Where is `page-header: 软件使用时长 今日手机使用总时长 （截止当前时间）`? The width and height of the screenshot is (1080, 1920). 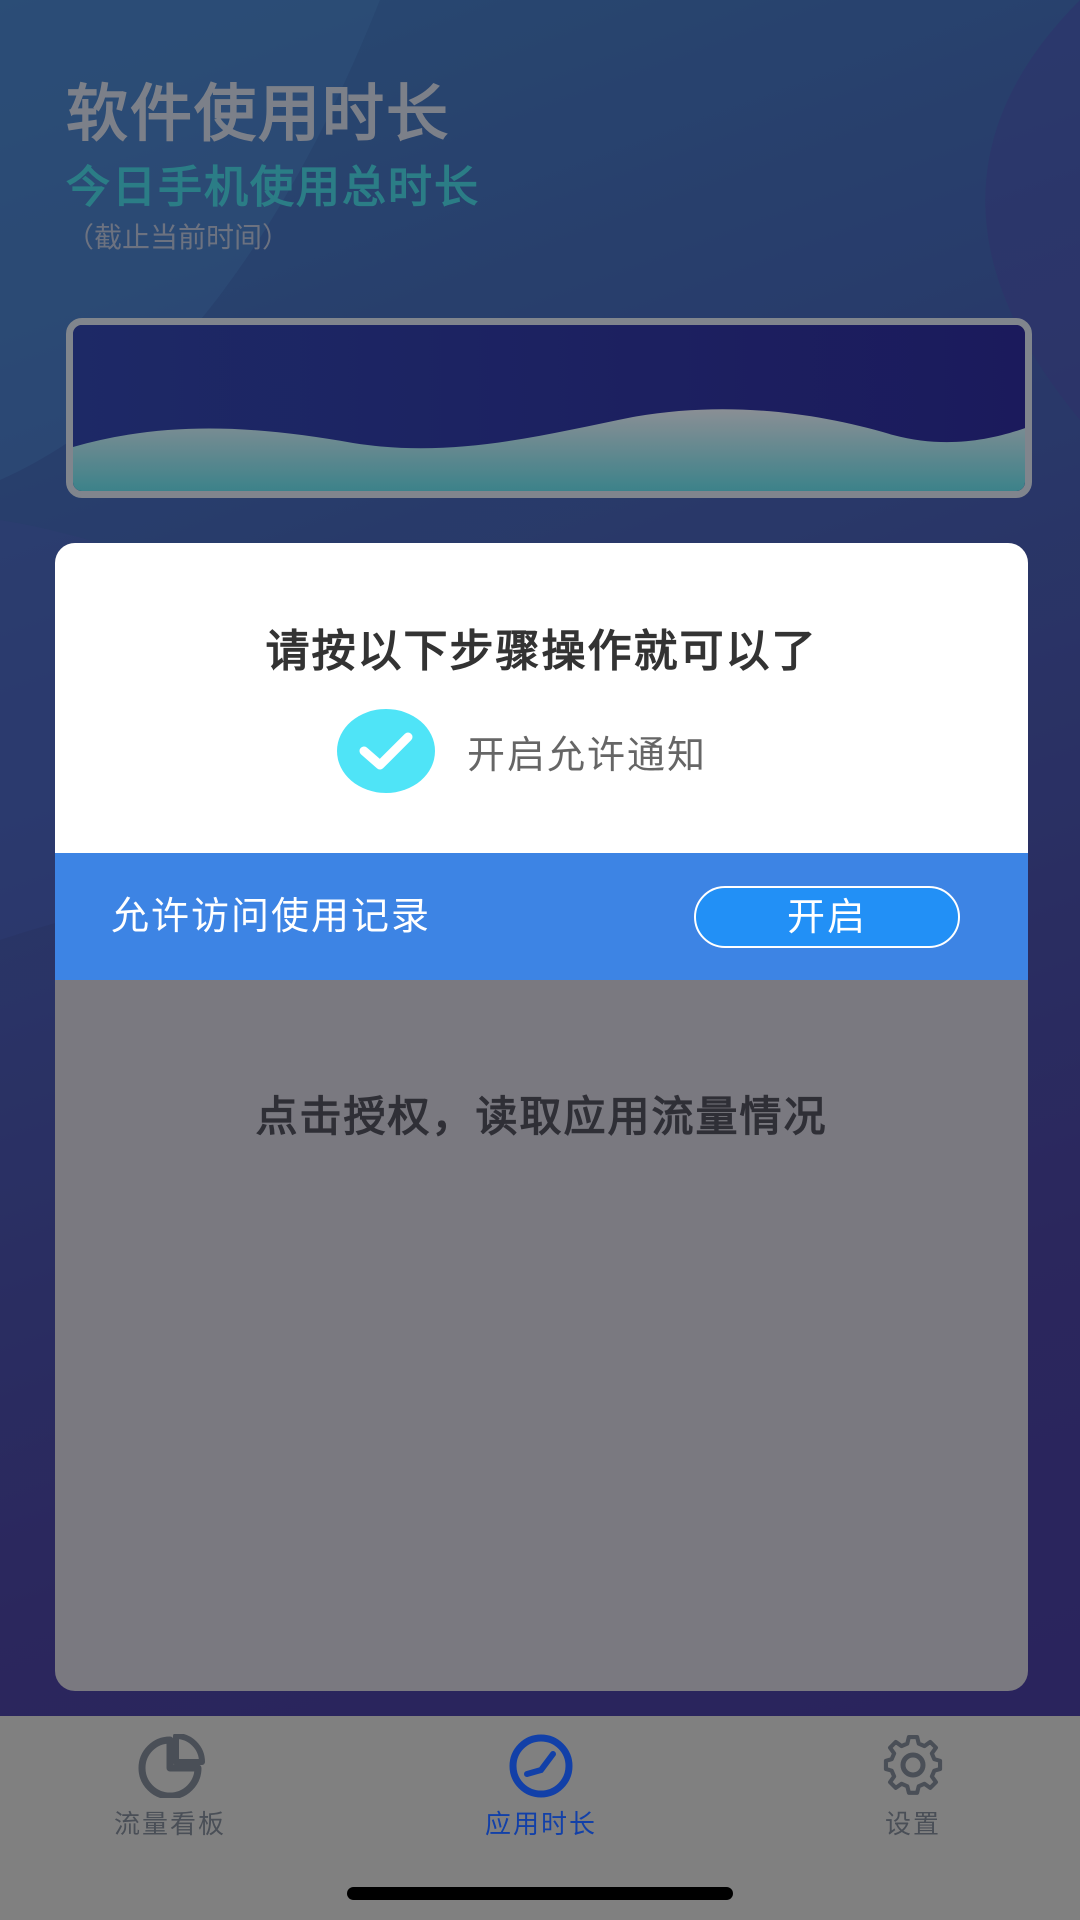
page-header: 软件使用时长 今日手机使用总时长 （截止当前时间） is located at coordinates (273, 165).